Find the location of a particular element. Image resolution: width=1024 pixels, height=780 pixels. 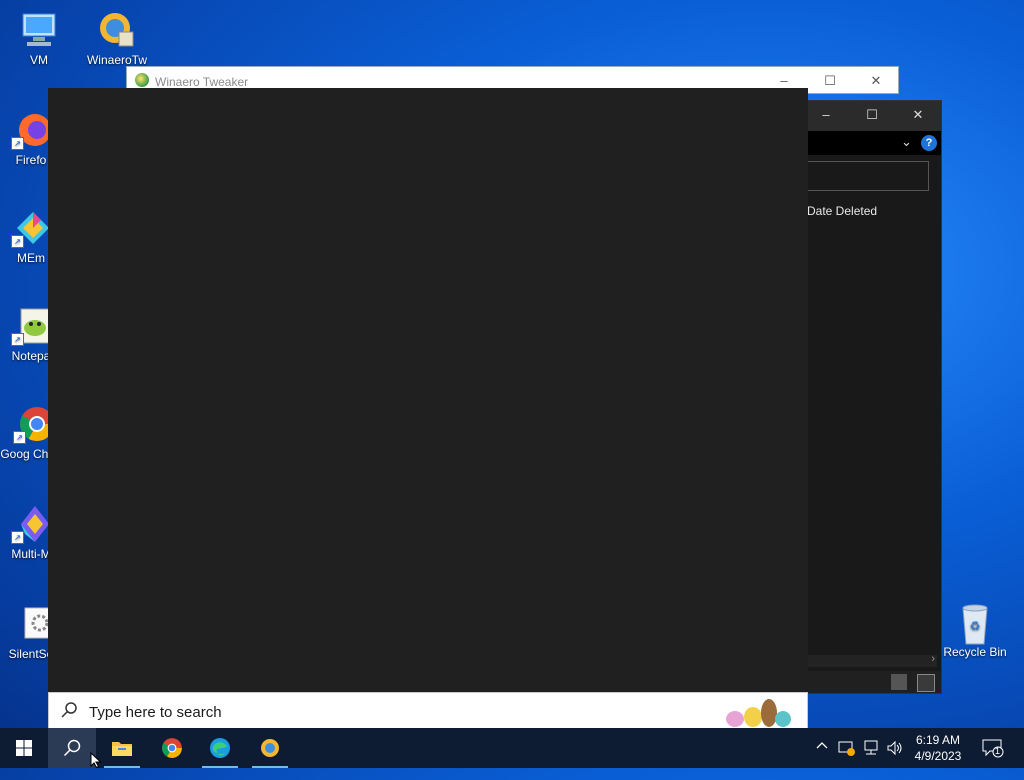

network-icon is located at coordinates (871, 759).